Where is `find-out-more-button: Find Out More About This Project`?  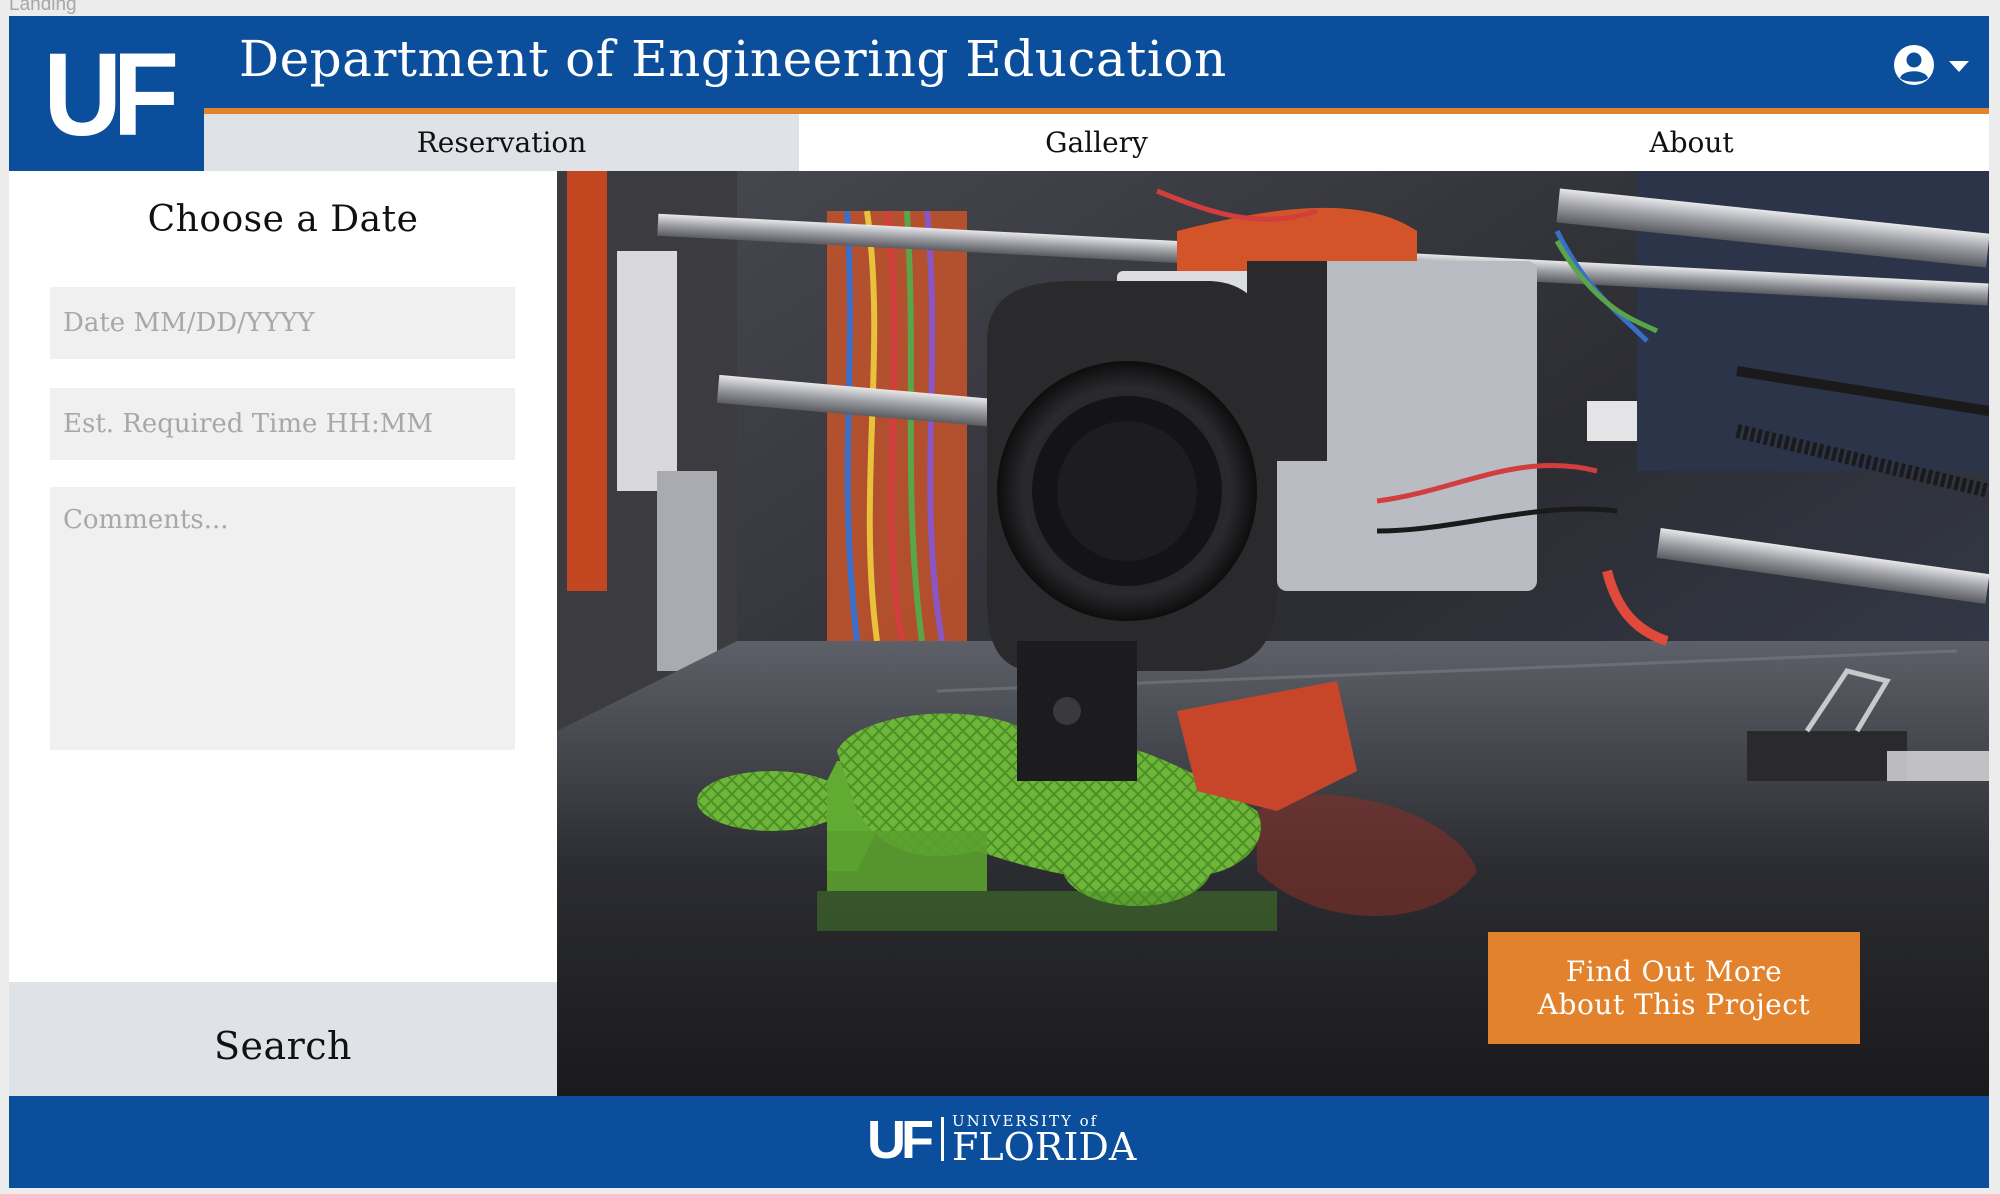 find-out-more-button: Find Out More About This Project is located at coordinates (1674, 988).